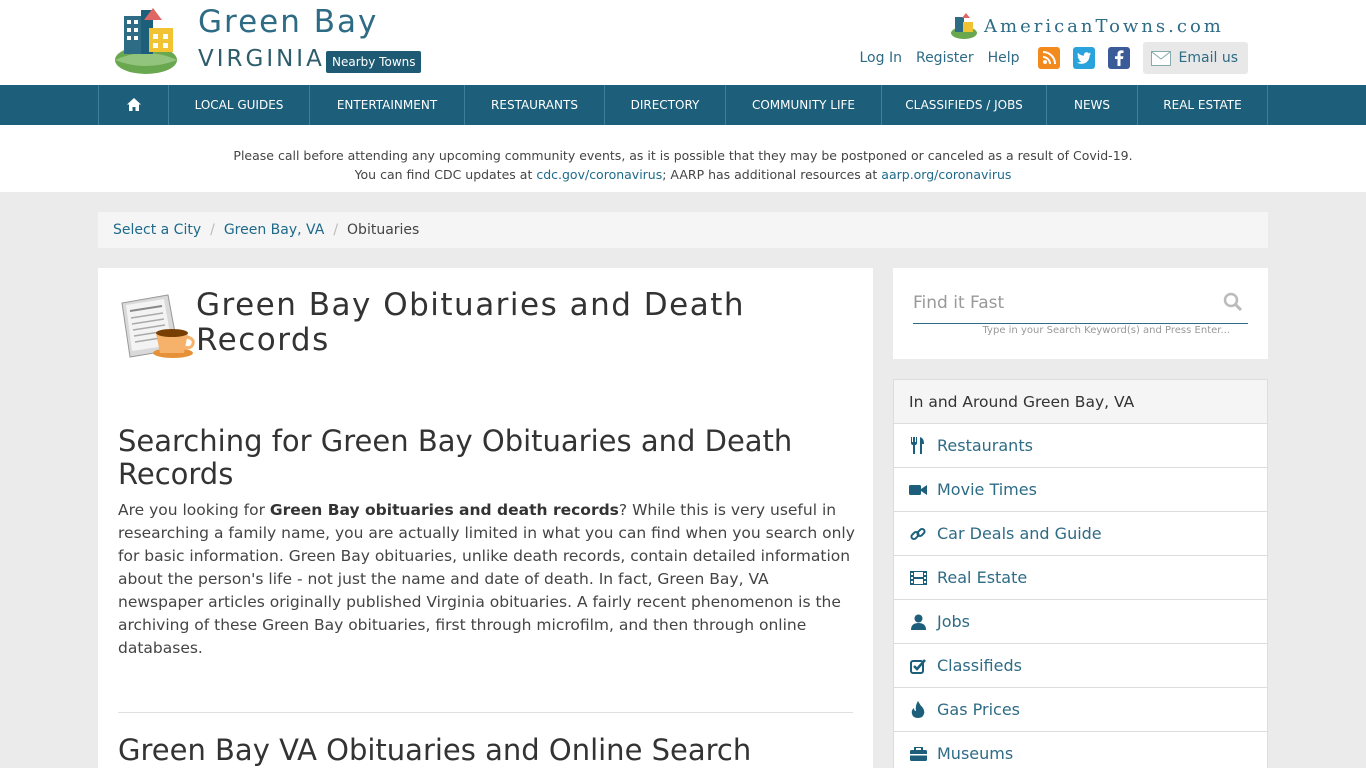  What do you see at coordinates (945, 58) in the screenshot?
I see `register-link: Register` at bounding box center [945, 58].